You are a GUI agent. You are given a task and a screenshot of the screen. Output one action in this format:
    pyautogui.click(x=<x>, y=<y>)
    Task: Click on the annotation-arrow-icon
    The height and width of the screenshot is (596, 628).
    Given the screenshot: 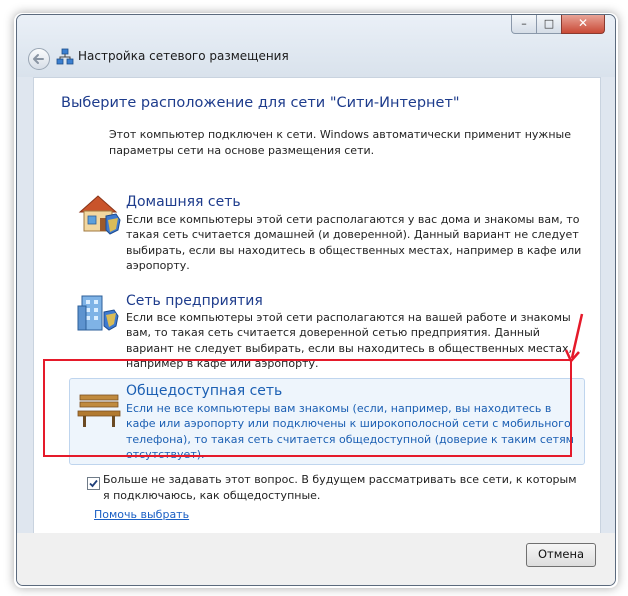 What is the action you would take?
    pyautogui.click(x=574, y=338)
    